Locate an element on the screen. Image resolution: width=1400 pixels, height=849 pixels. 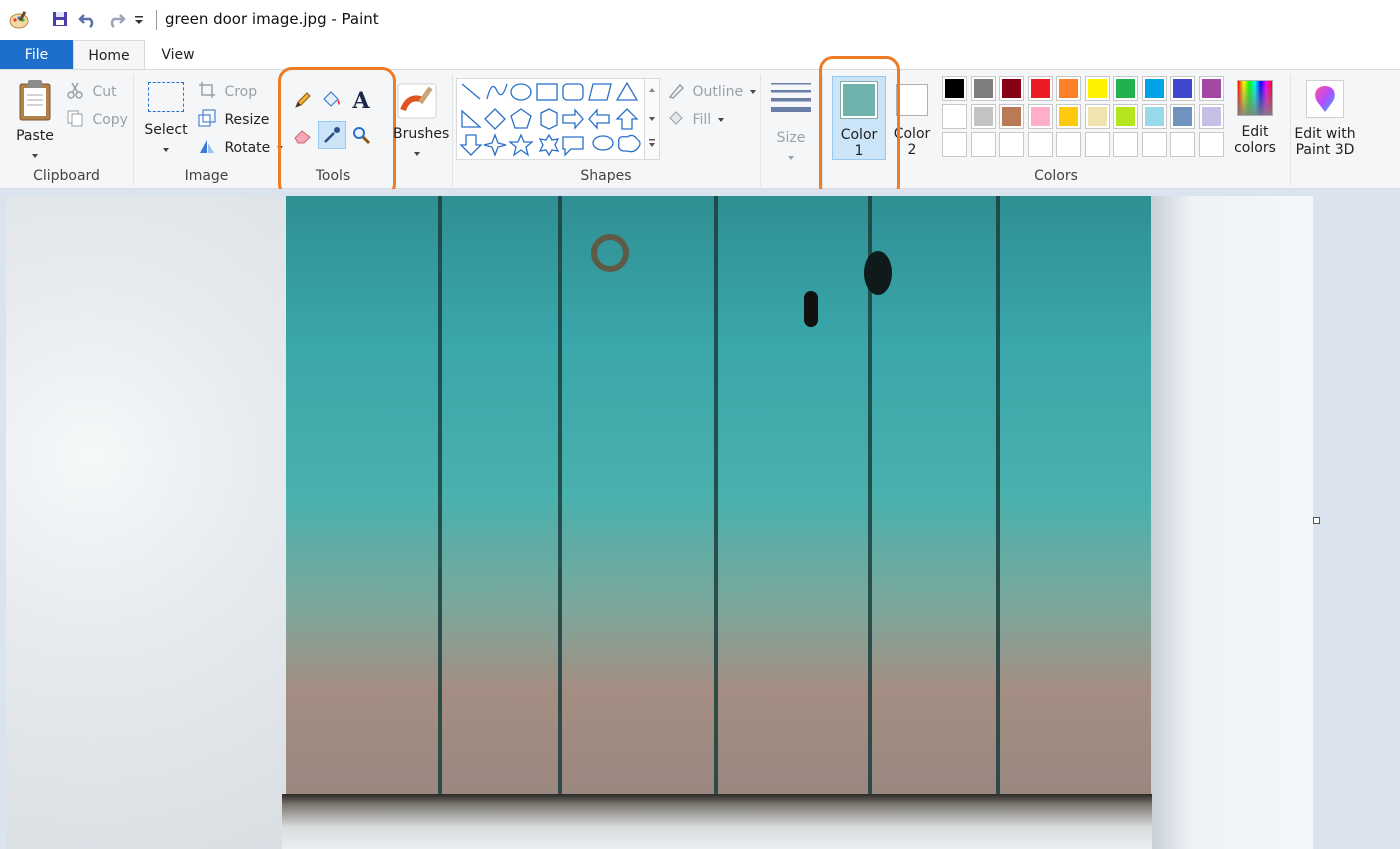
save-icon is located at coordinates (61, 20).